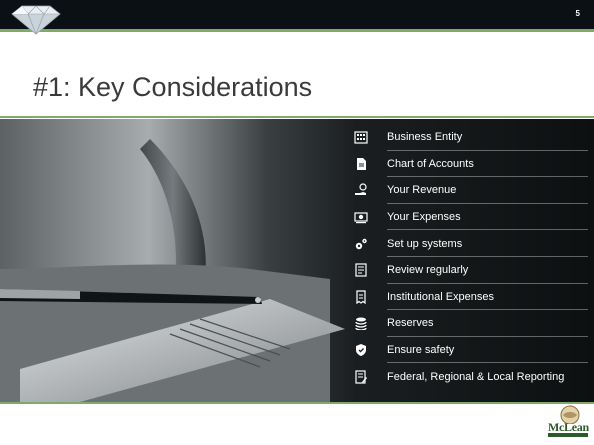 Image resolution: width=594 pixels, height=445 pixels. I want to click on document-icon, so click(361, 164).